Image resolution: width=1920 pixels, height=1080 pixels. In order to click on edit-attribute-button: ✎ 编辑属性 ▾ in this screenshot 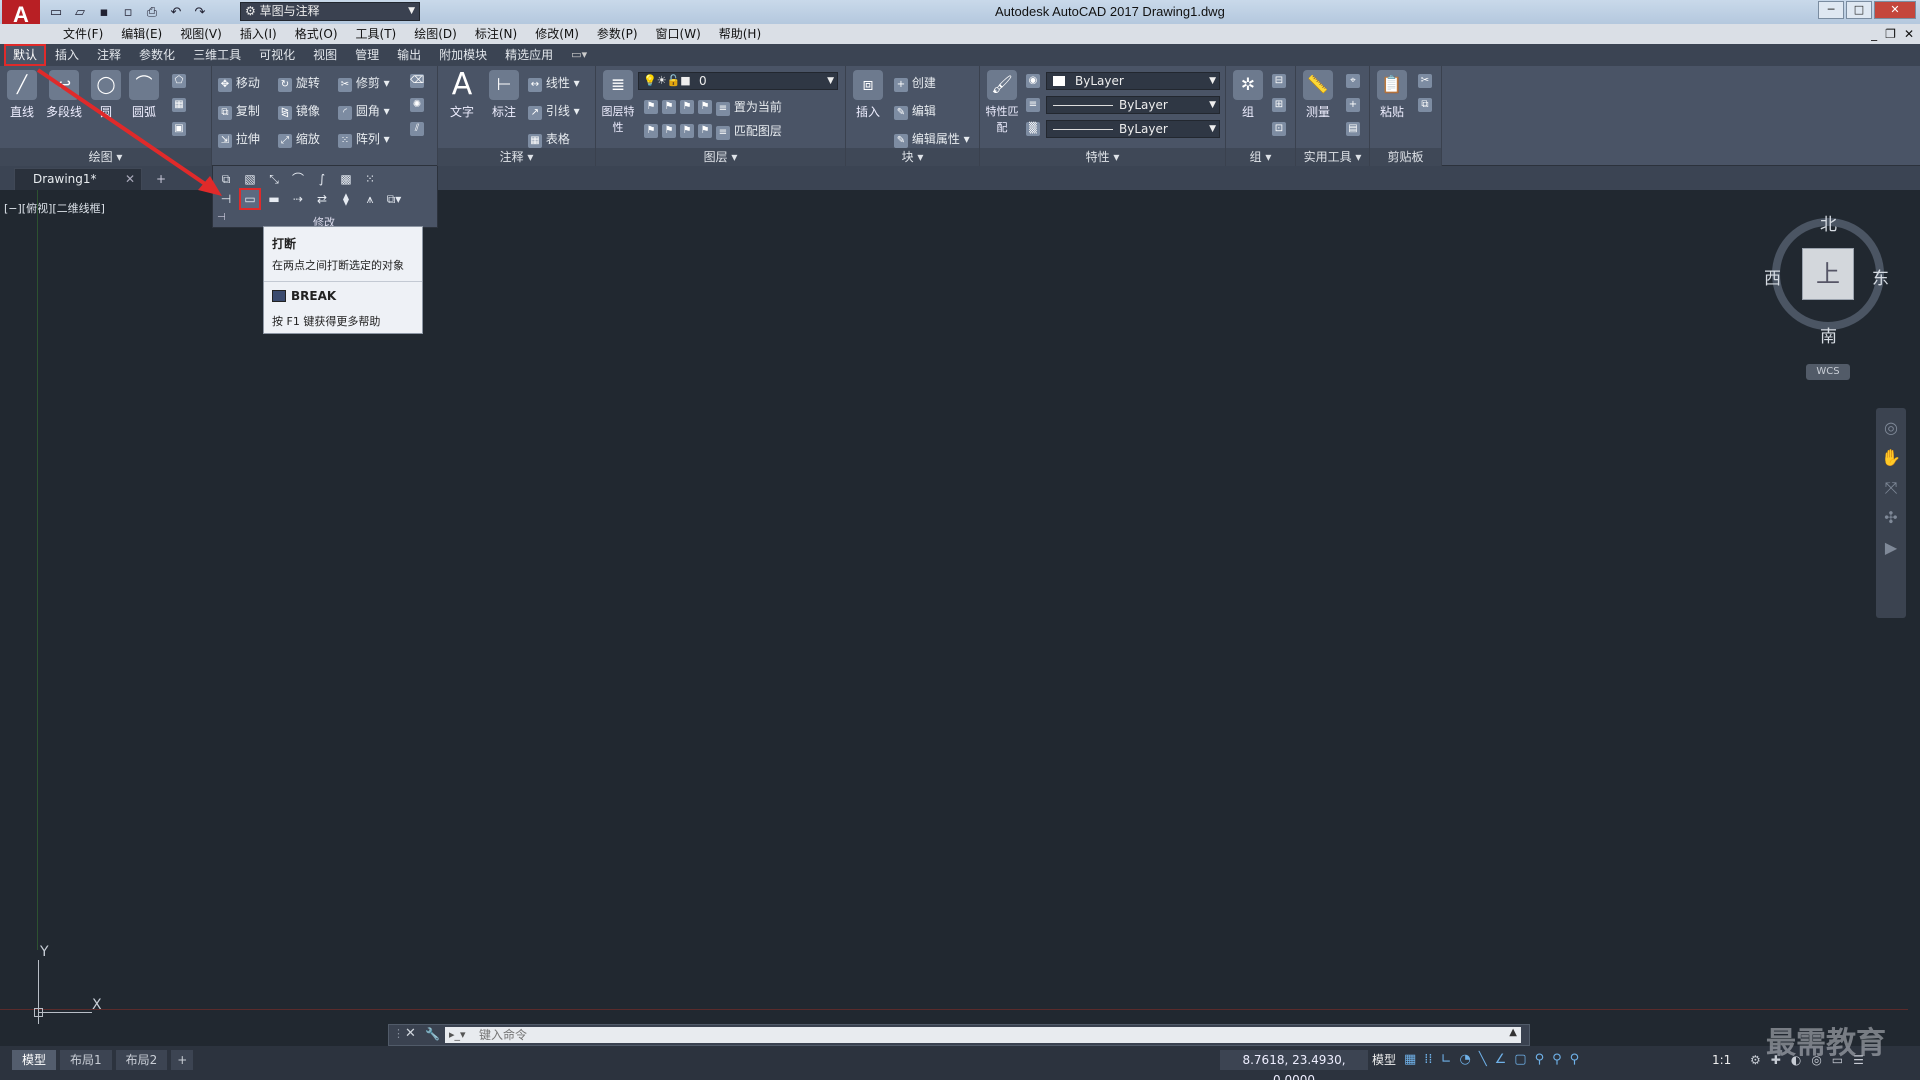, I will do `click(932, 139)`.